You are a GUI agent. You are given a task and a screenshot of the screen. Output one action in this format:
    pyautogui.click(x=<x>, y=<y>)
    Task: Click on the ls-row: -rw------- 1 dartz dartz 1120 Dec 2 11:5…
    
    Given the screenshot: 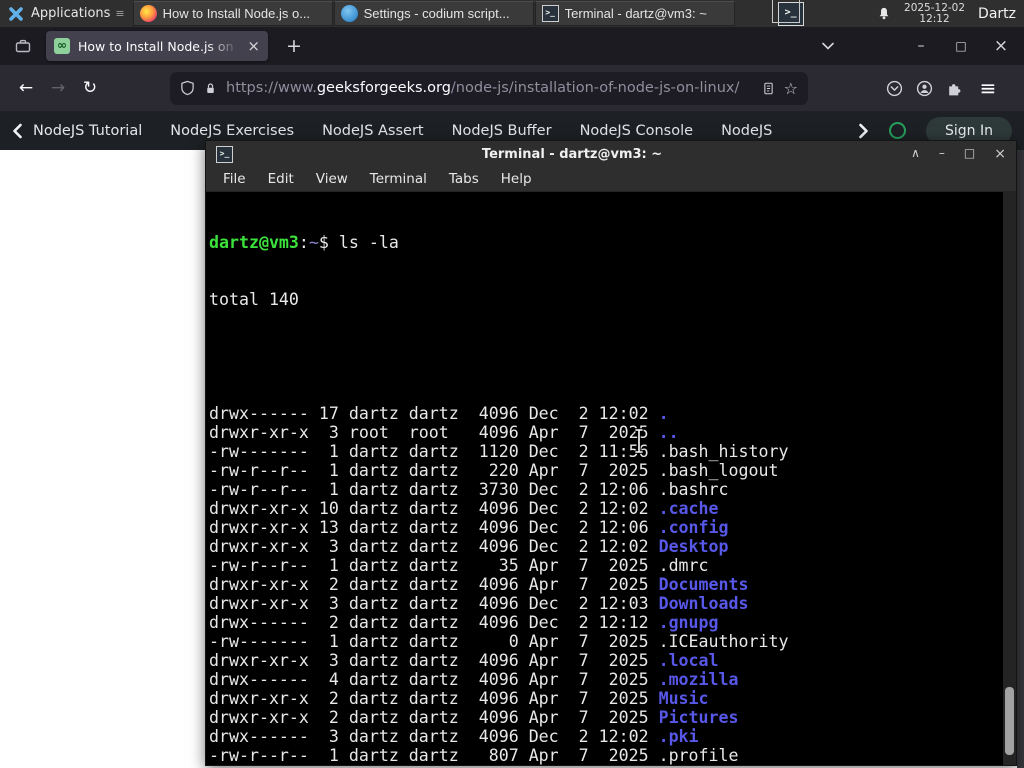 What is the action you would take?
    pyautogui.click(x=499, y=451)
    